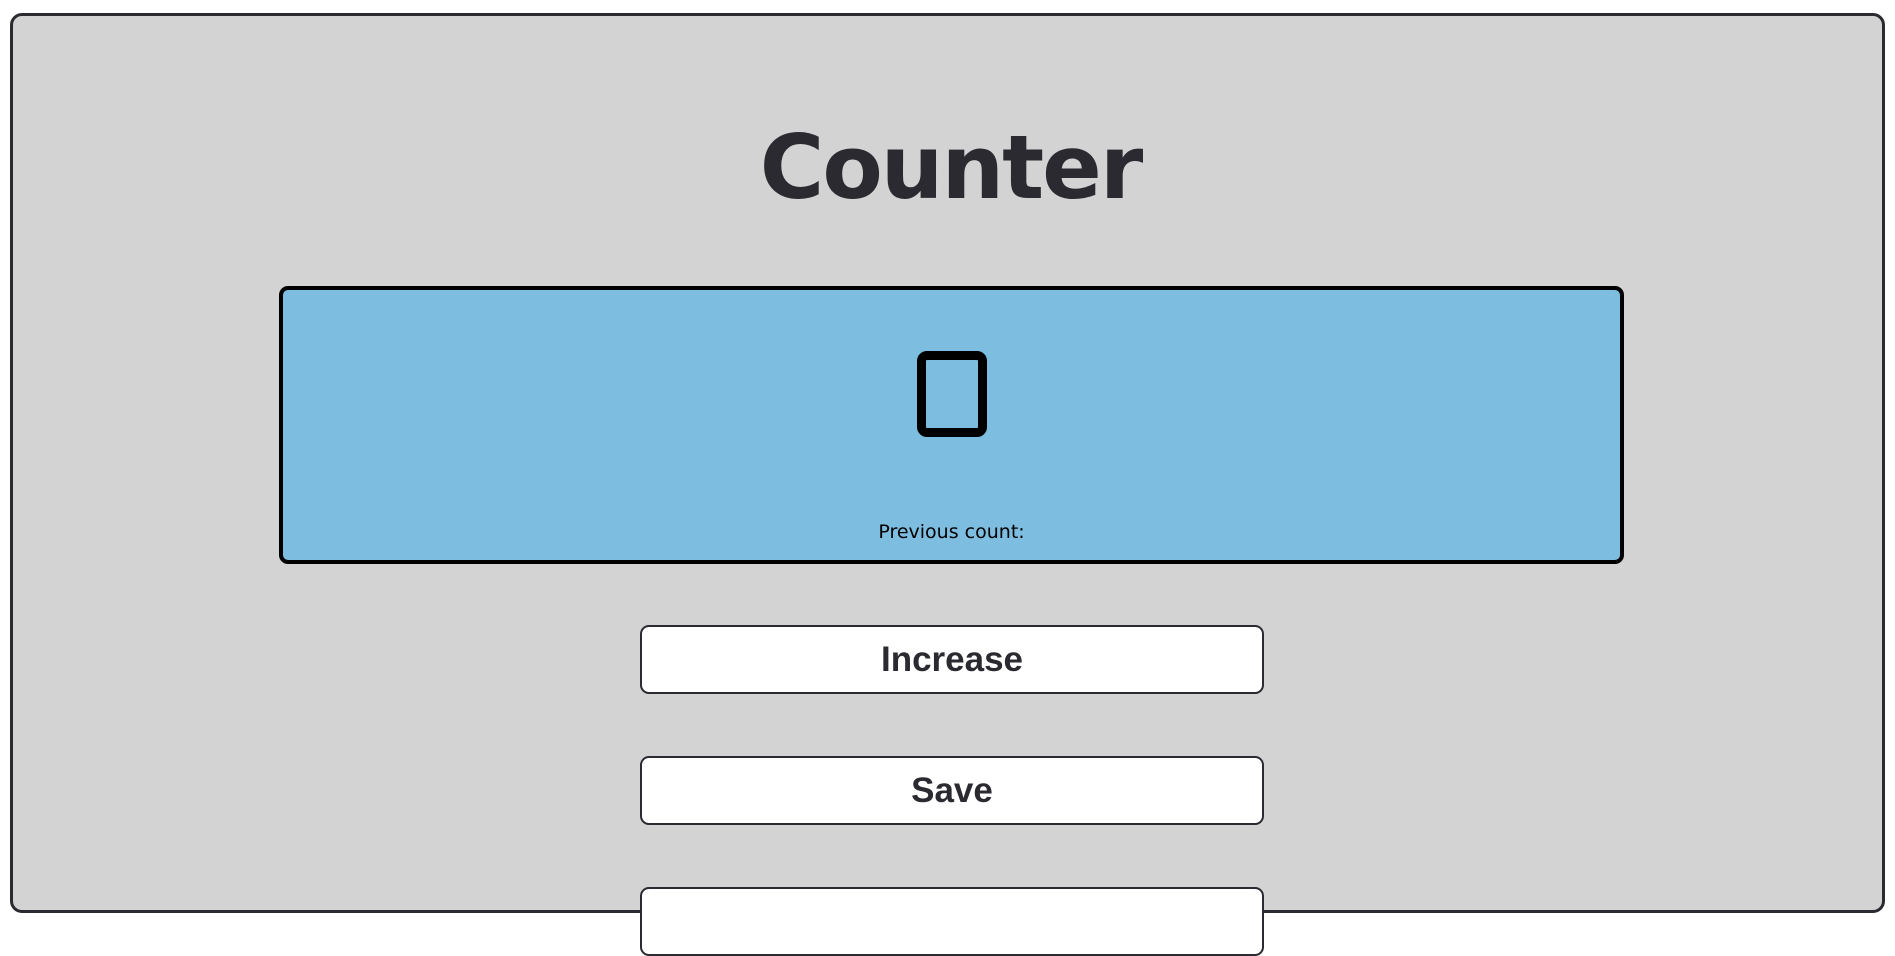  What do you see at coordinates (952, 790) in the screenshot?
I see `save-button: Save` at bounding box center [952, 790].